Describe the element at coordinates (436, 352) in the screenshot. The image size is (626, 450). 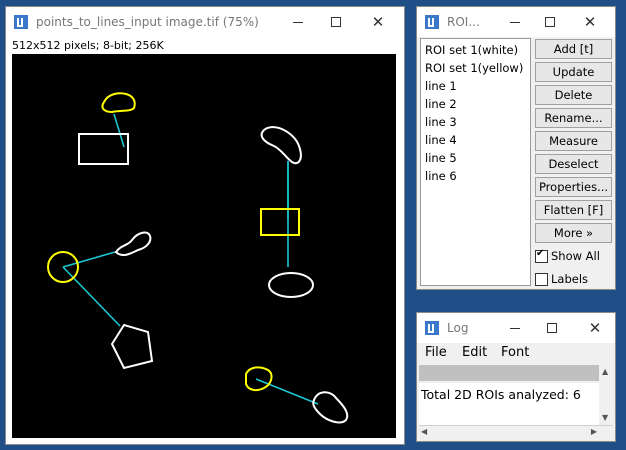
I see `menu-file: File` at that location.